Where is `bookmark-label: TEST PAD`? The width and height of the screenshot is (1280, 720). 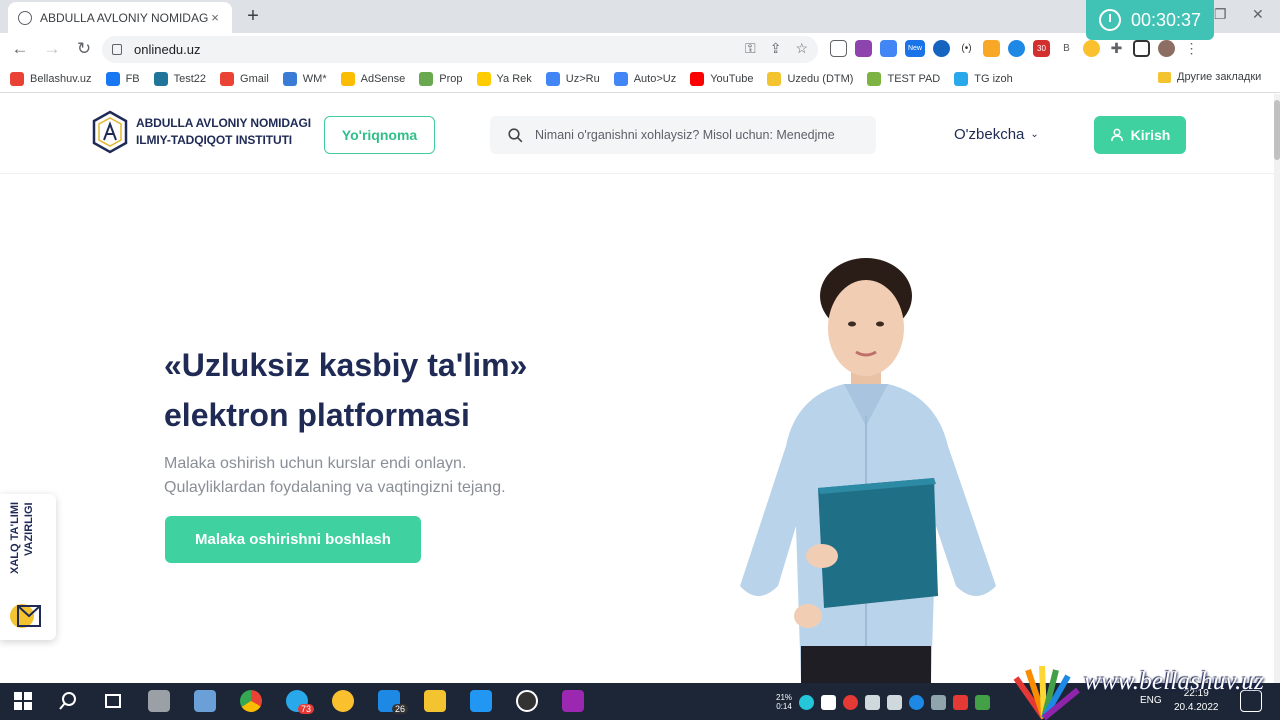 bookmark-label: TEST PAD is located at coordinates (914, 78).